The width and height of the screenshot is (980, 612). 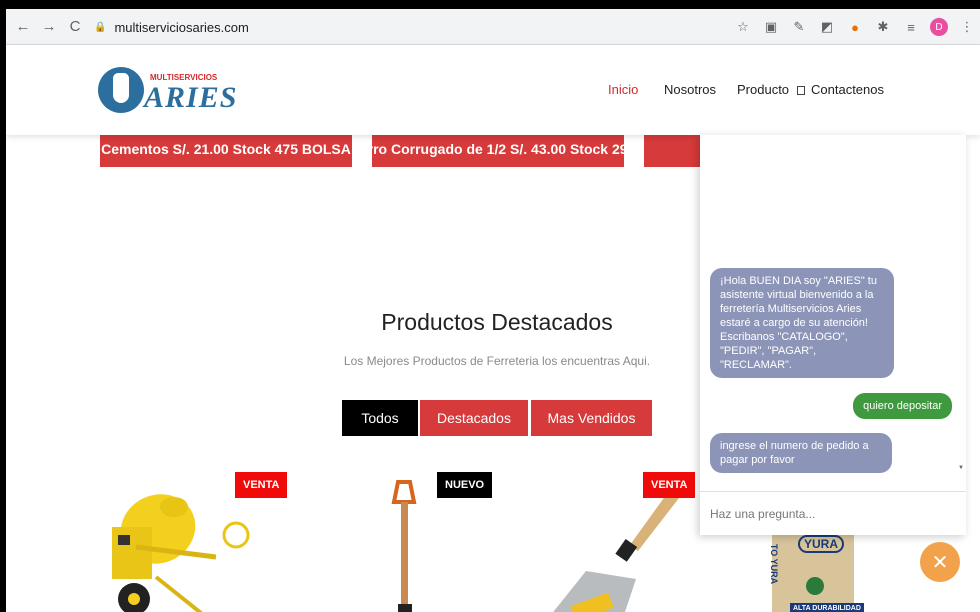 I want to click on cement-bag-brand: YURA, so click(x=821, y=544).